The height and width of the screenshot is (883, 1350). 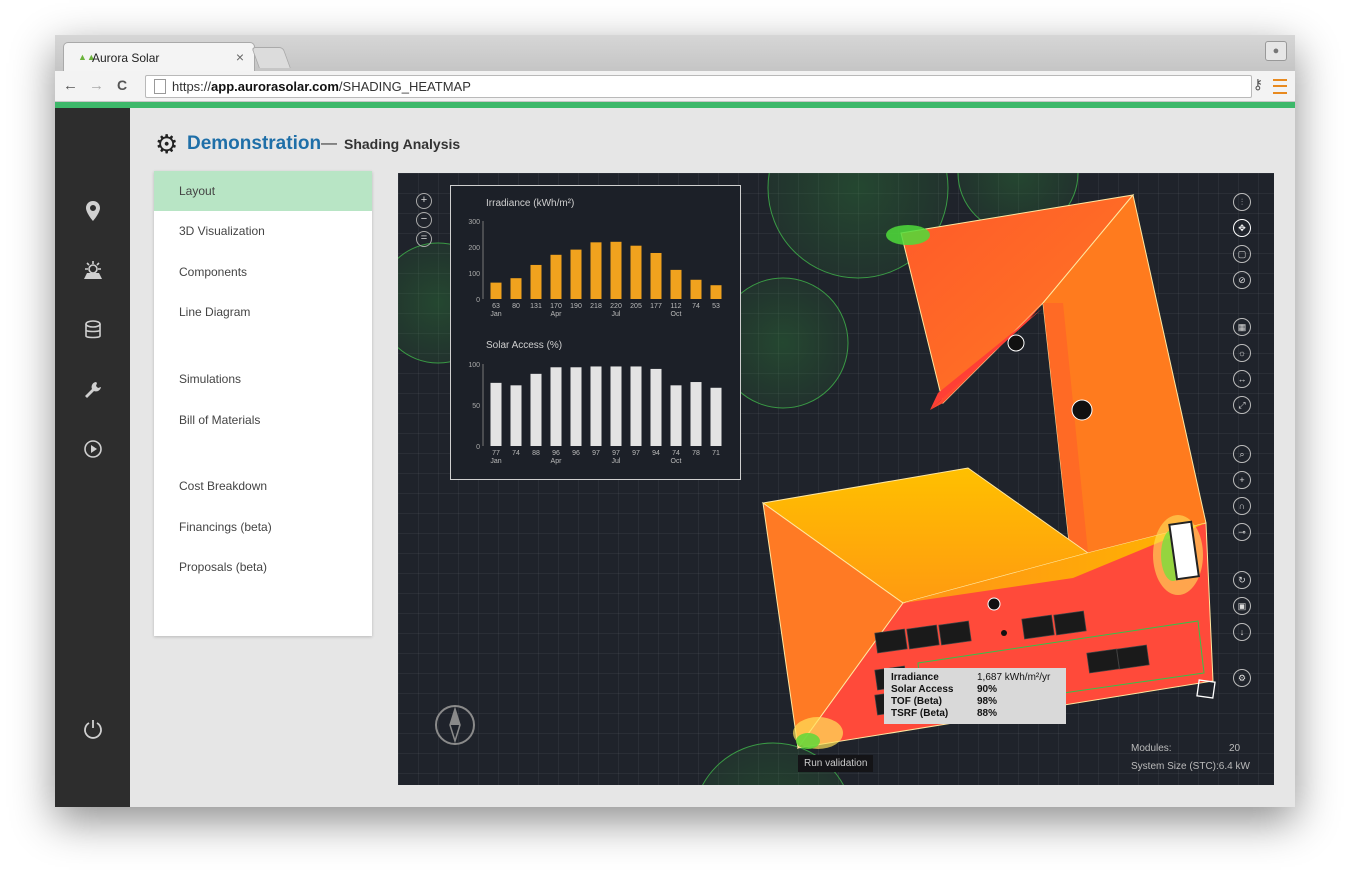 What do you see at coordinates (656, 306) in the screenshot?
I see `data-label: 177` at bounding box center [656, 306].